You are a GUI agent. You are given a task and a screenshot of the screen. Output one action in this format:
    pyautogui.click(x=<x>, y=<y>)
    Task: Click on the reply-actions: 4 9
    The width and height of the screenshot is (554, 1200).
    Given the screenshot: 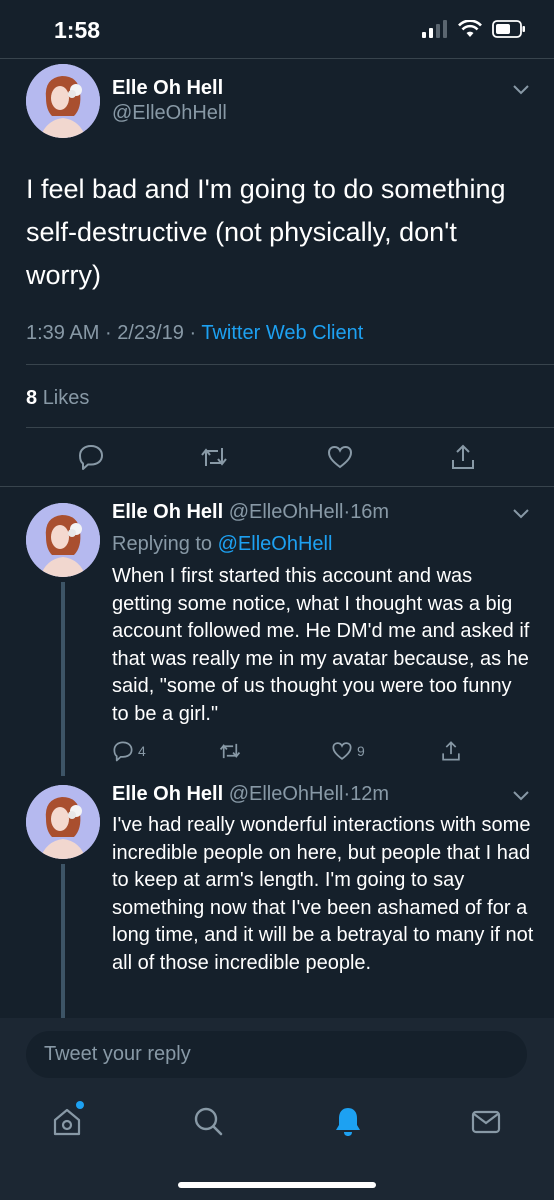 What is the action you would take?
    pyautogui.click(x=277, y=753)
    